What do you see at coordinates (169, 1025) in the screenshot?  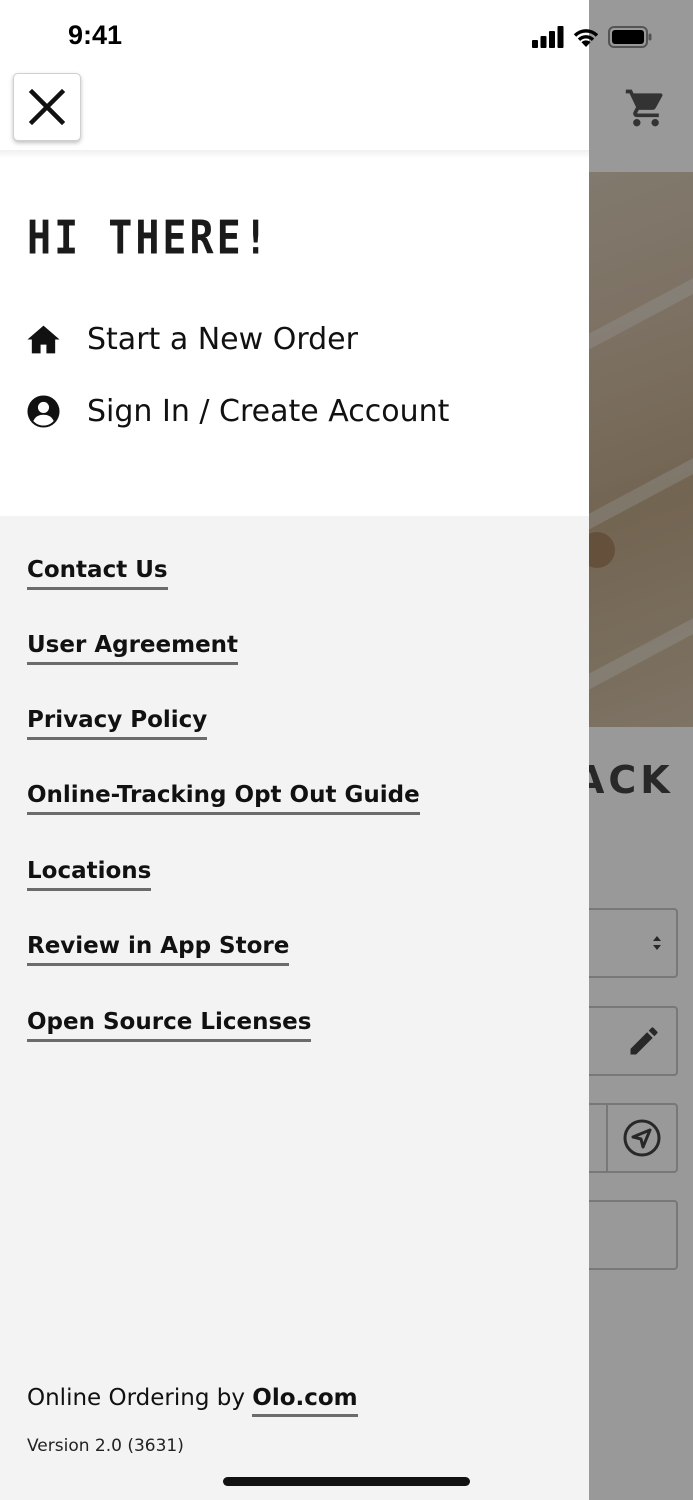 I see `open-source-licenses-link: Open Source Licenses` at bounding box center [169, 1025].